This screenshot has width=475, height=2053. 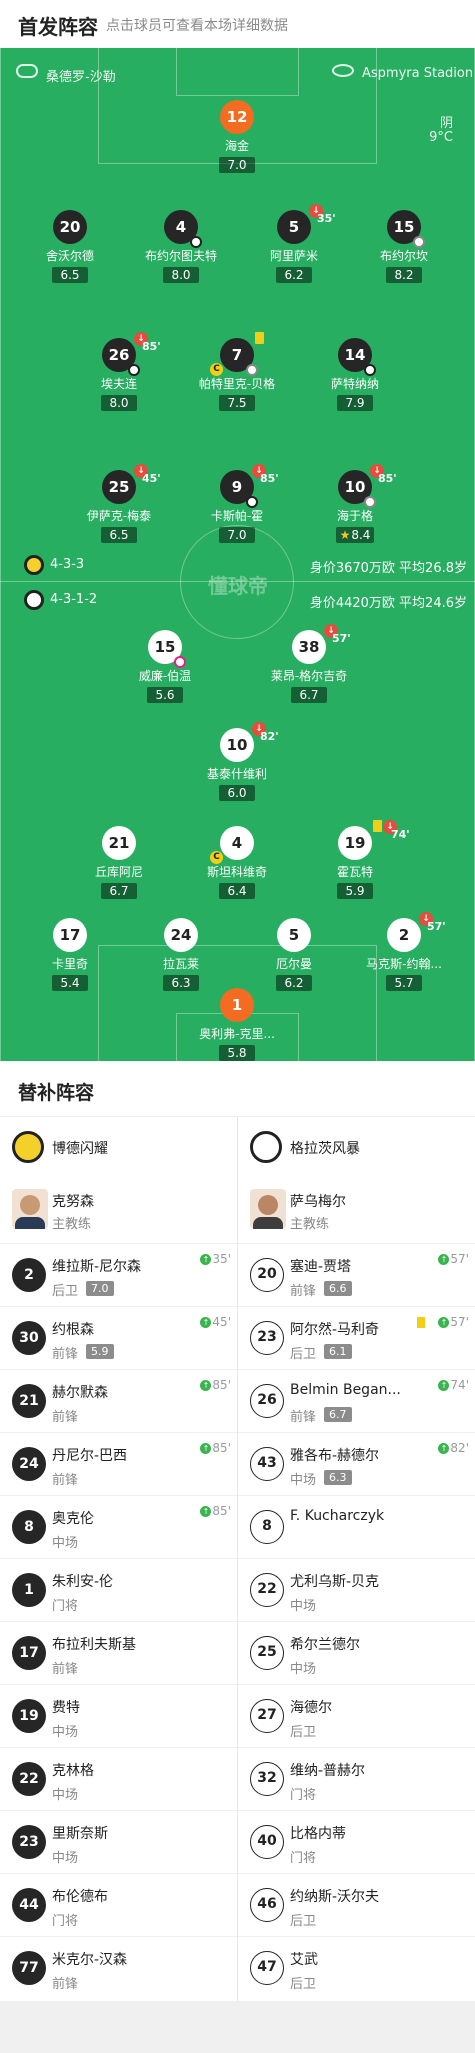 I want to click on home-player-14: 14 萨特纳纳 7.9, so click(x=355, y=374).